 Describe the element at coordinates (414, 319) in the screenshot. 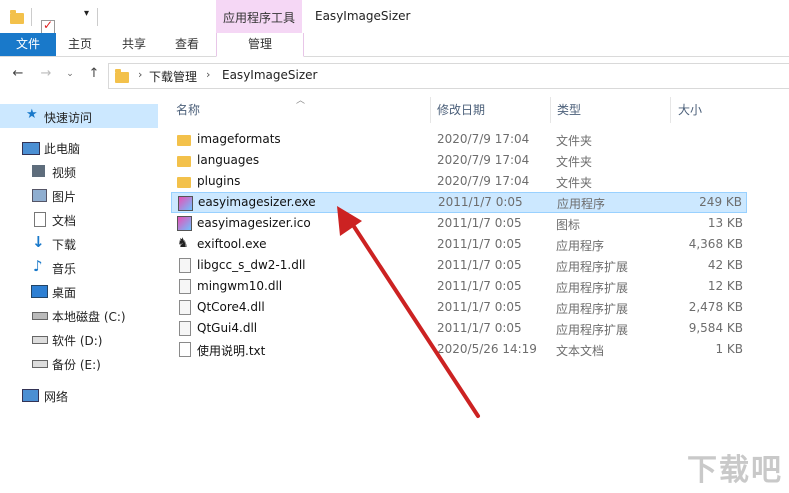

I see `arrow-shaft` at that location.